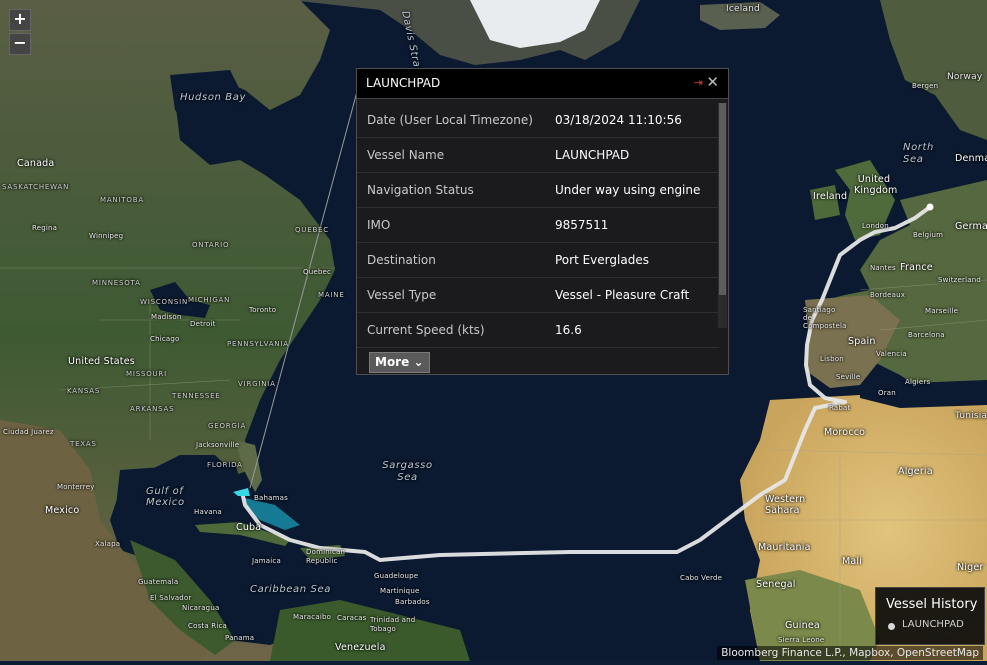 This screenshot has width=987, height=665. Describe the element at coordinates (208, 512) in the screenshot. I see `map-label-havana: Havana` at that location.